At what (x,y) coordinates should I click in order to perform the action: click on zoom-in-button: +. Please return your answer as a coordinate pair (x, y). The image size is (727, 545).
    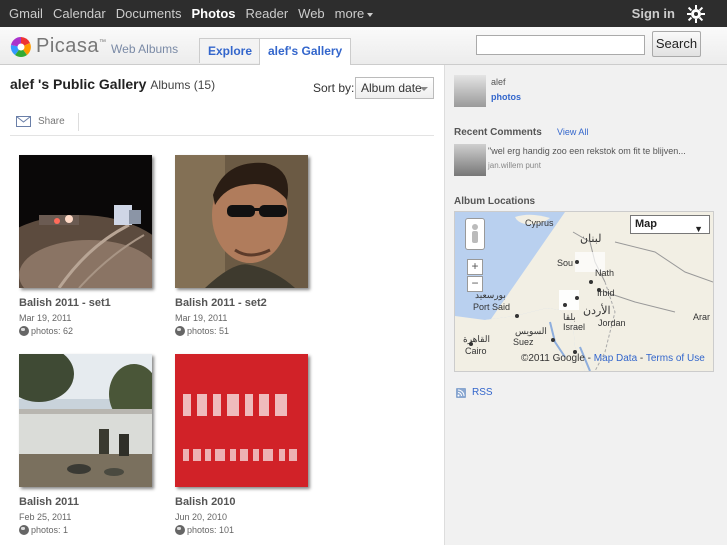
    Looking at the image, I should click on (475, 267).